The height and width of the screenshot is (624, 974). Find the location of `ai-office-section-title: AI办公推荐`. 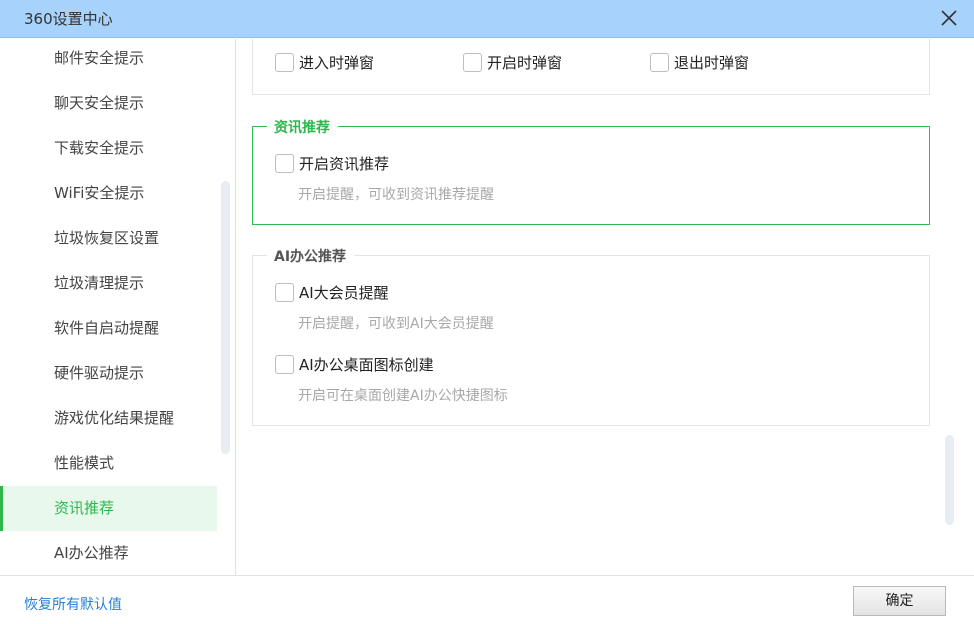

ai-office-section-title: AI办公推荐 is located at coordinates (311, 256).